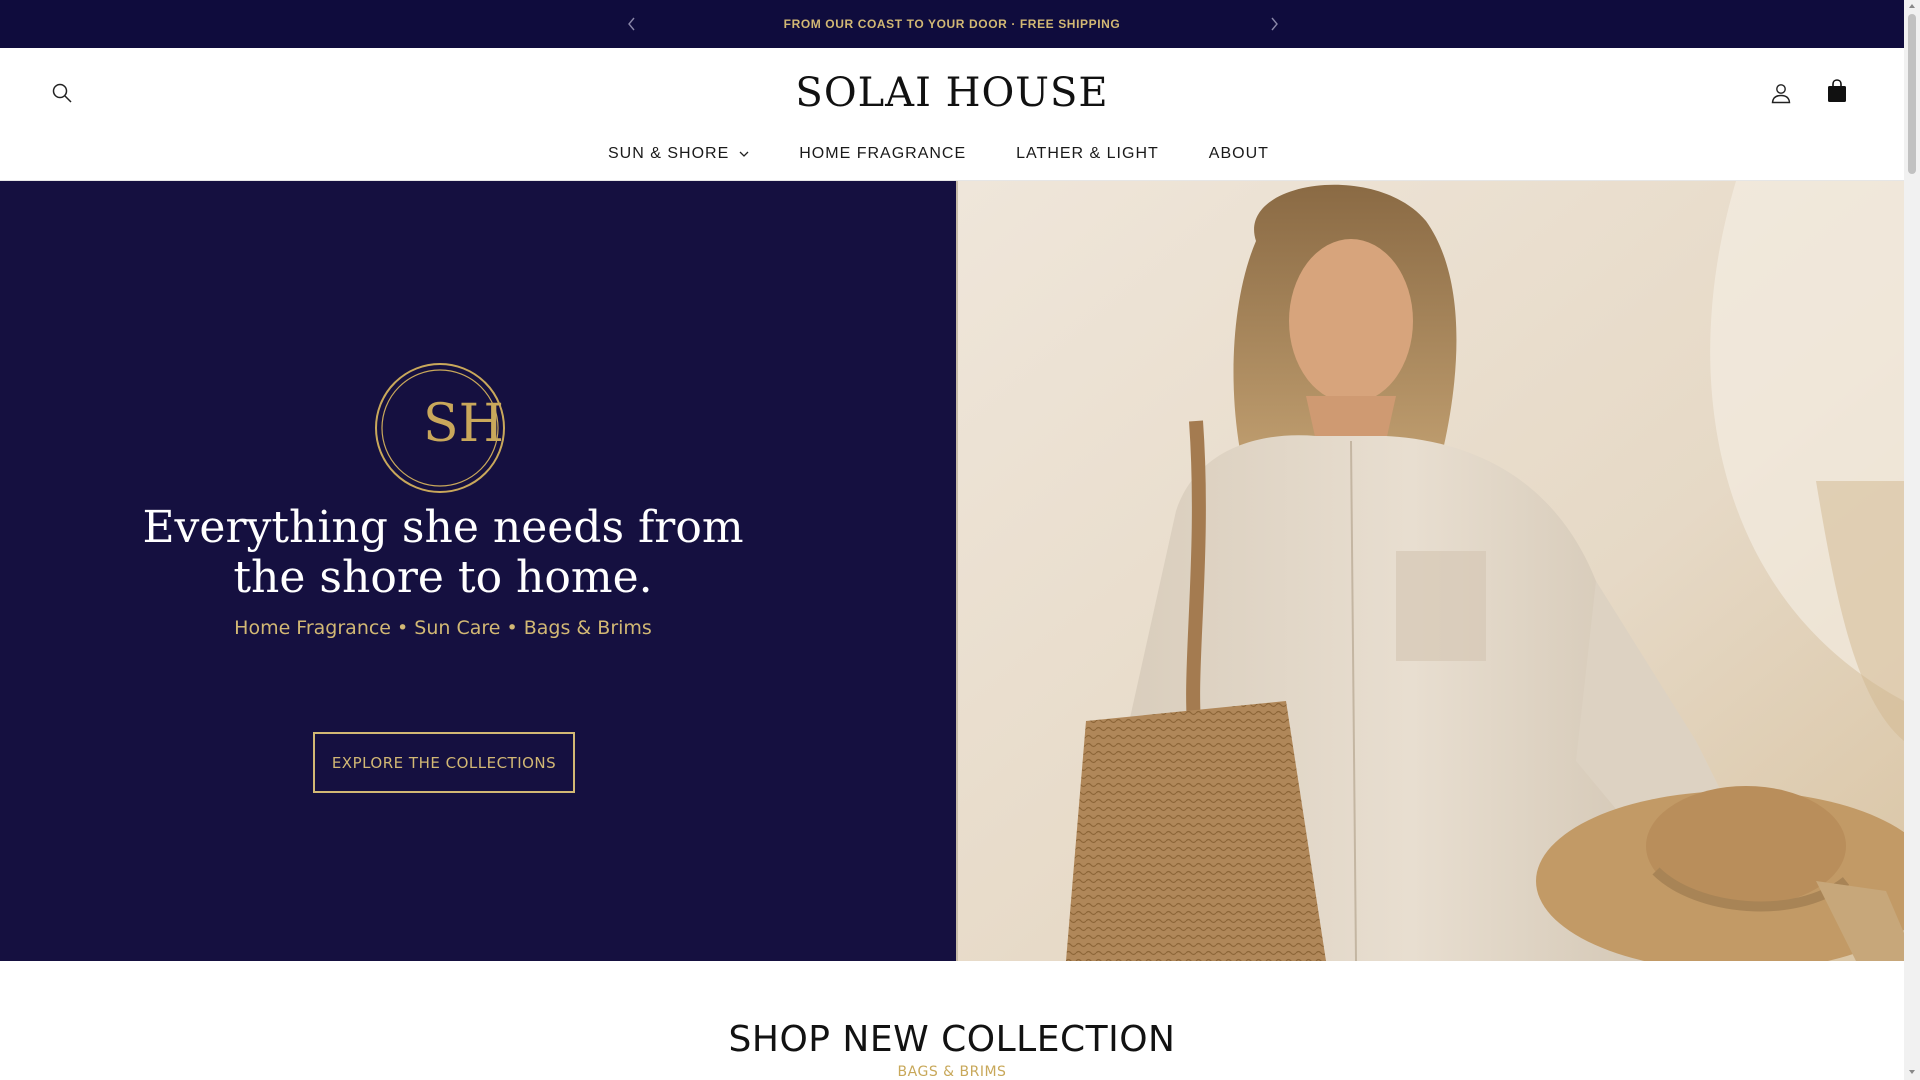  I want to click on search-icon, so click(62, 93).